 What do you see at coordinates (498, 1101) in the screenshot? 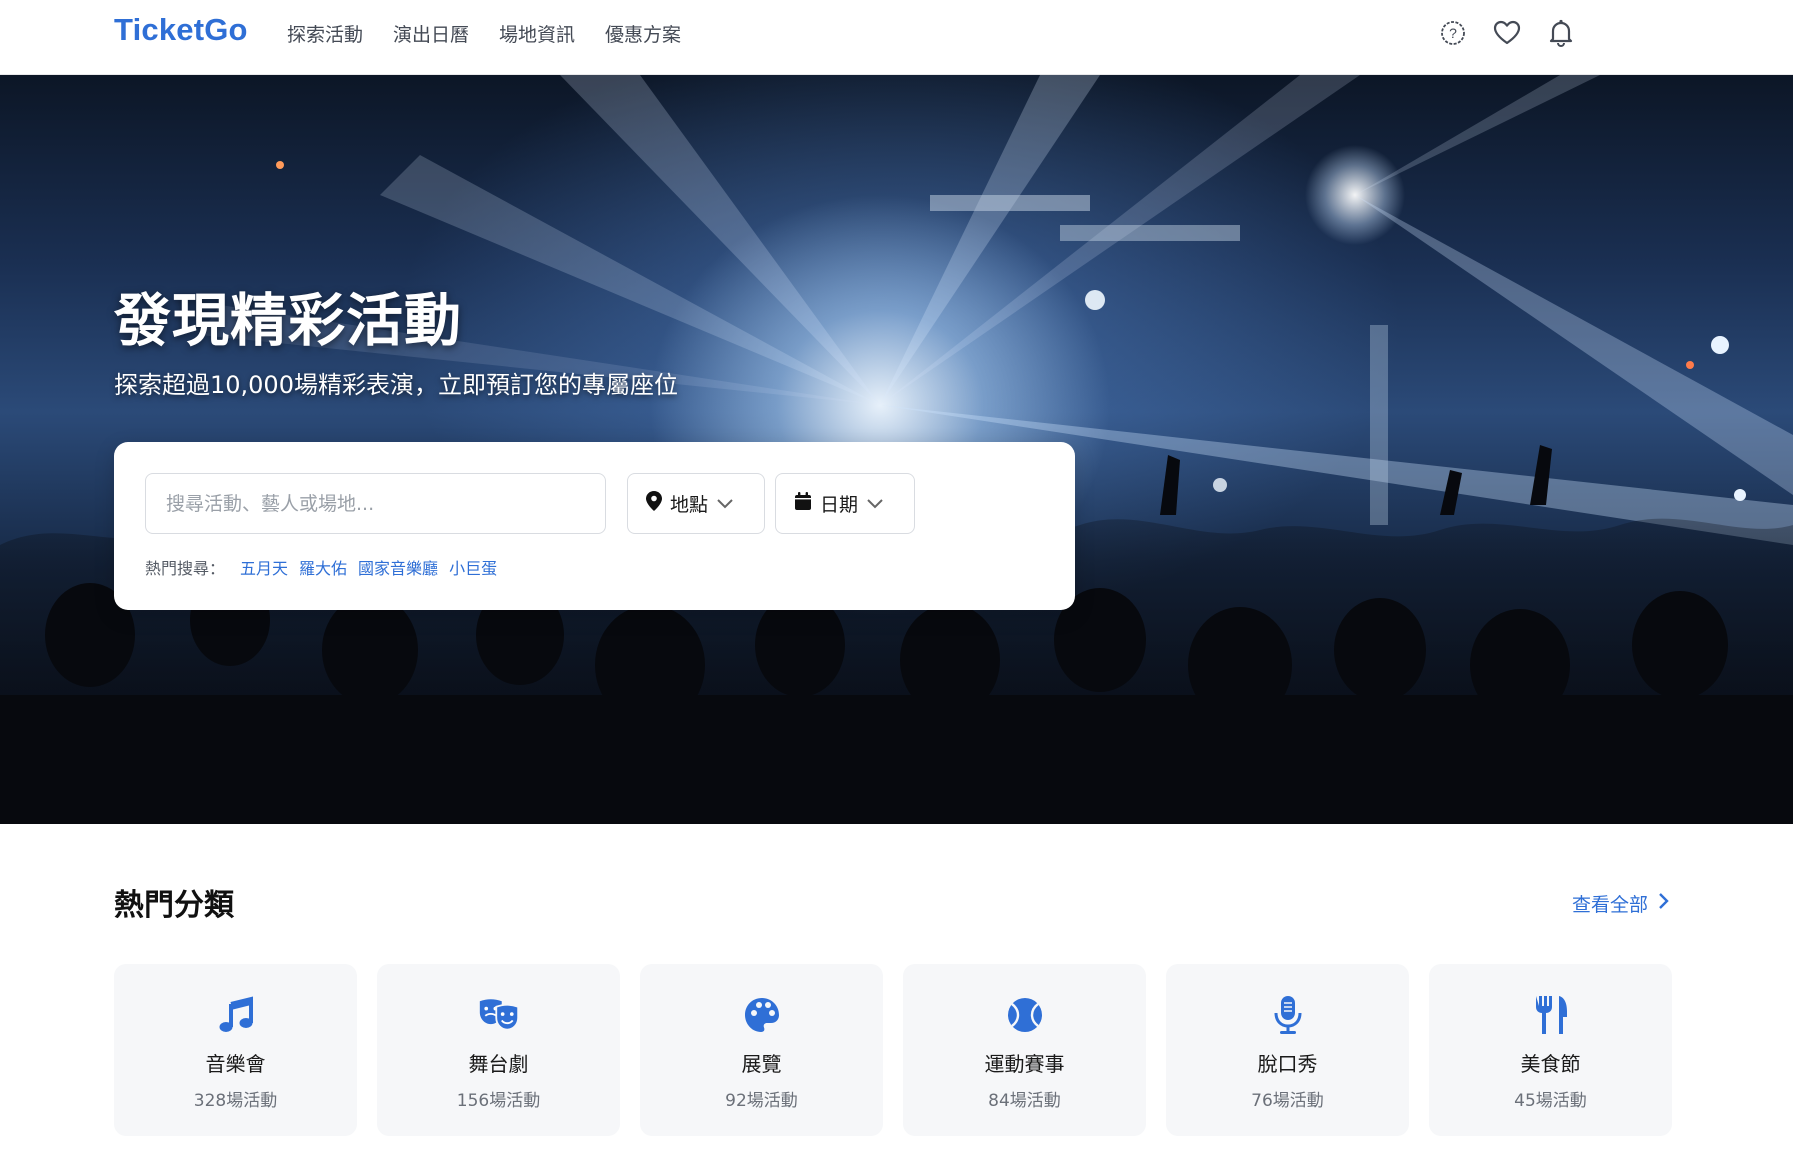
I see `category-count: 156場活動` at bounding box center [498, 1101].